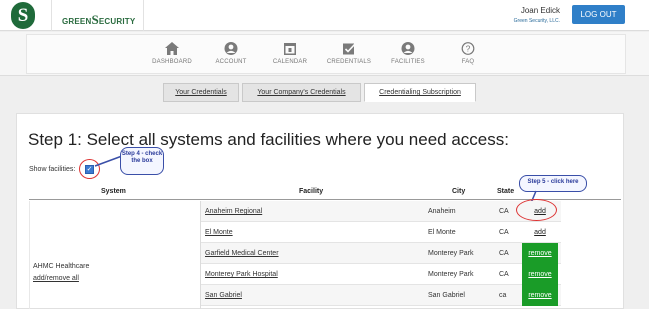  What do you see at coordinates (468, 62) in the screenshot?
I see `nav-label: FAQ` at bounding box center [468, 62].